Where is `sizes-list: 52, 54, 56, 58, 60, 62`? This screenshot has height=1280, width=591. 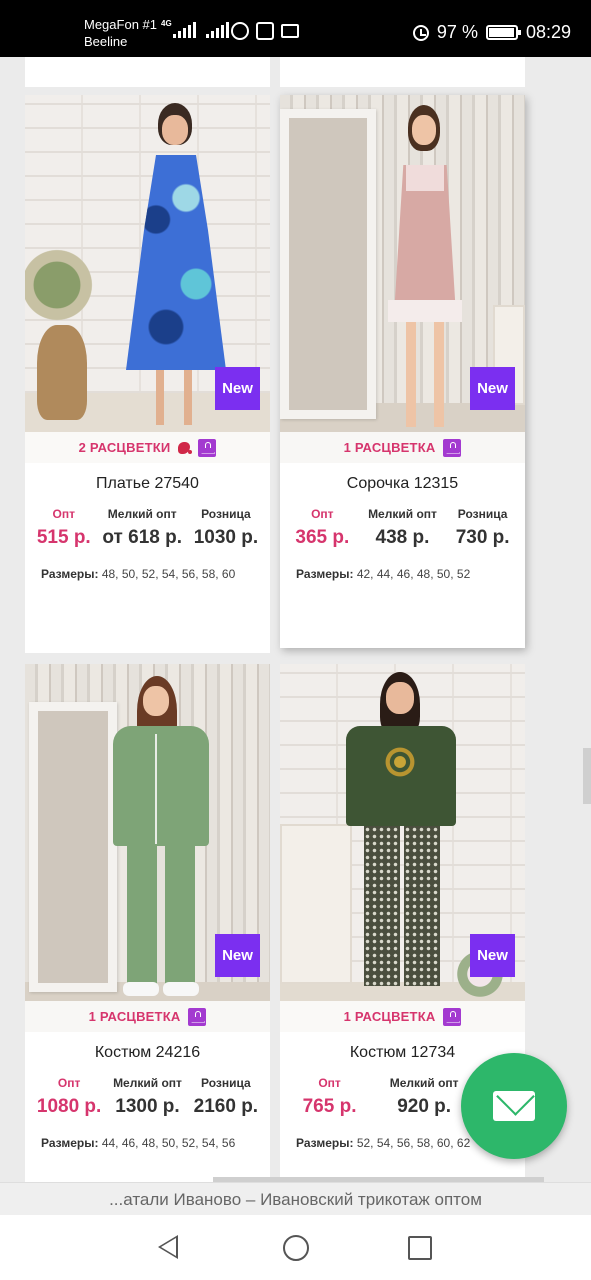 sizes-list: 52, 54, 56, 58, 60, 62 is located at coordinates (413, 1143).